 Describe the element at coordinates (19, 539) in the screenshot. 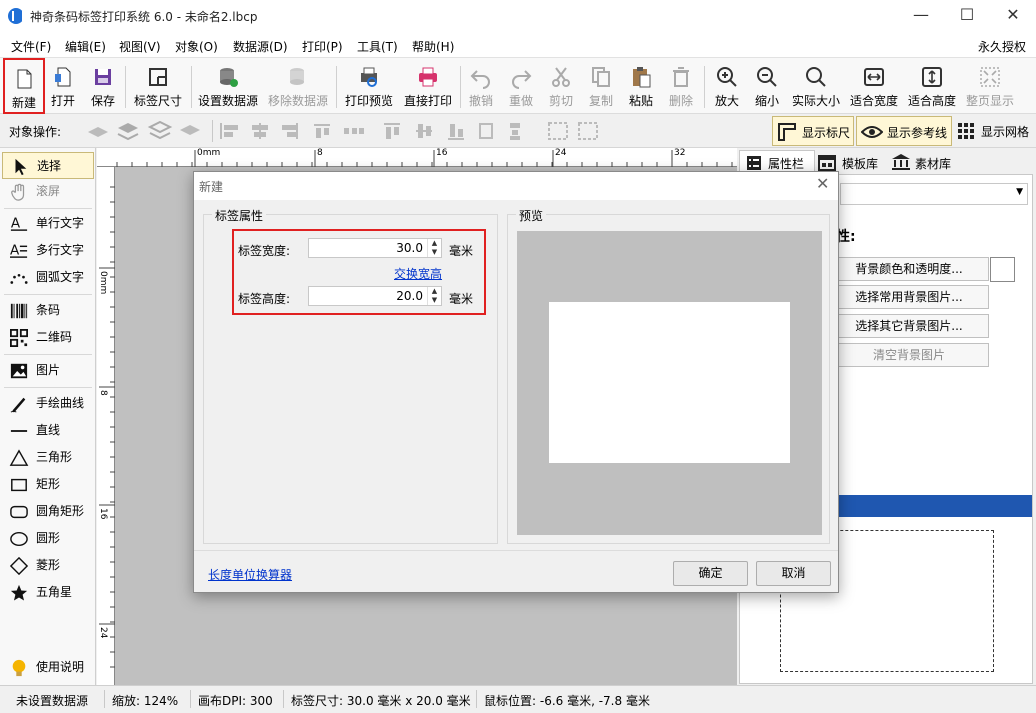

I see `ellipse-icon` at that location.